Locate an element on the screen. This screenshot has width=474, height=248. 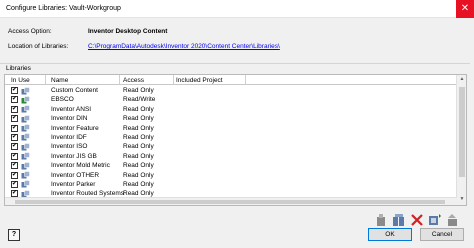
library-name: Inventor JIS GB is located at coordinates (74, 156).